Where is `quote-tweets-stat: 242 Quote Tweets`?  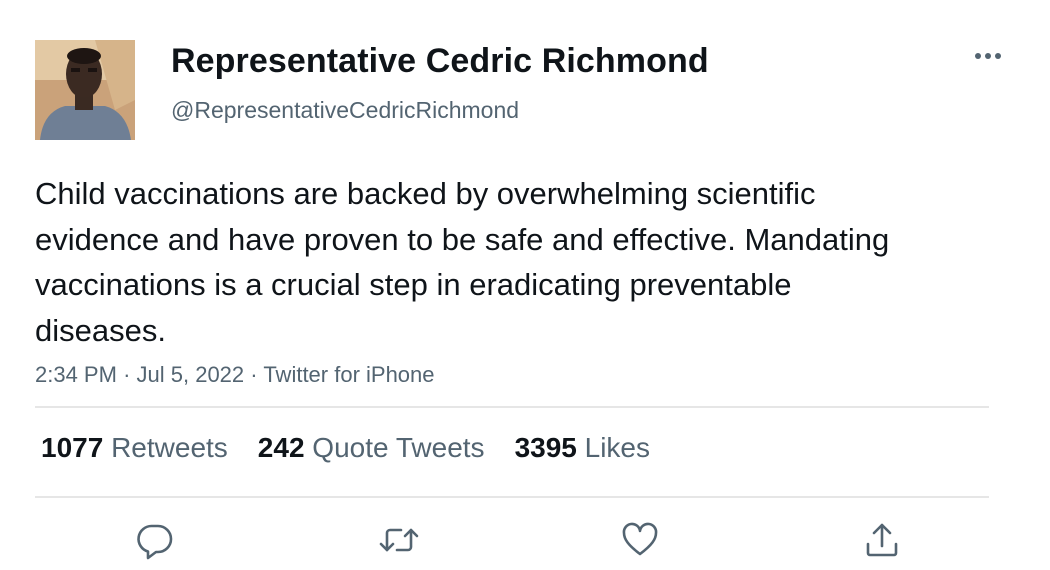 quote-tweets-stat: 242 Quote Tweets is located at coordinates (371, 448).